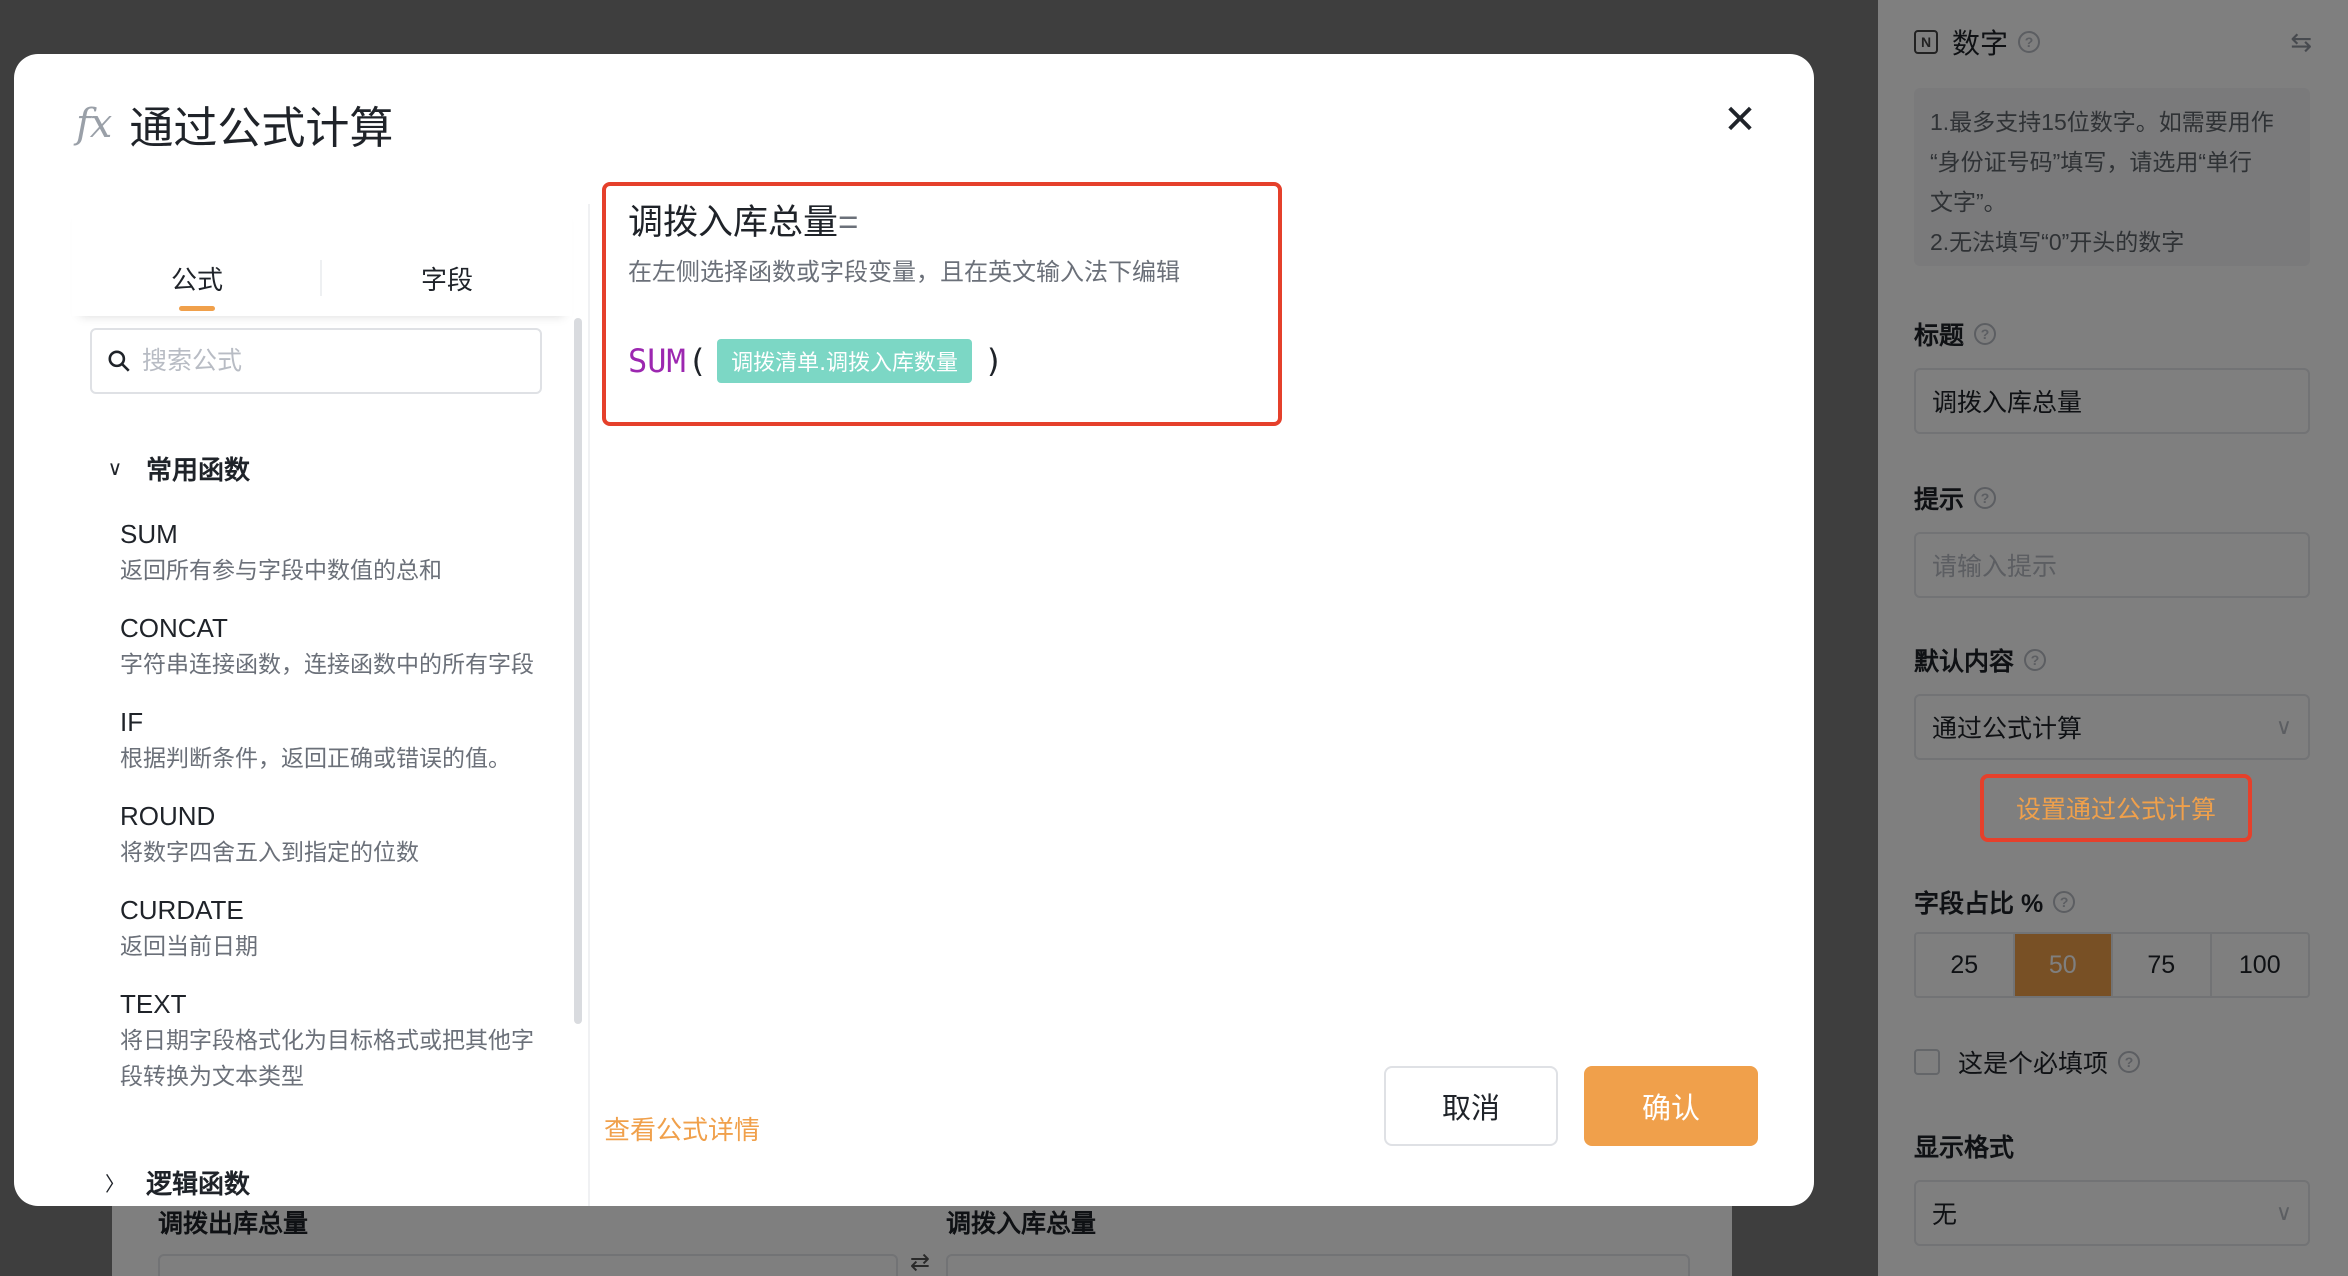 The width and height of the screenshot is (2348, 1276). What do you see at coordinates (115, 469) in the screenshot?
I see `chevron-down-icon: ∨` at bounding box center [115, 469].